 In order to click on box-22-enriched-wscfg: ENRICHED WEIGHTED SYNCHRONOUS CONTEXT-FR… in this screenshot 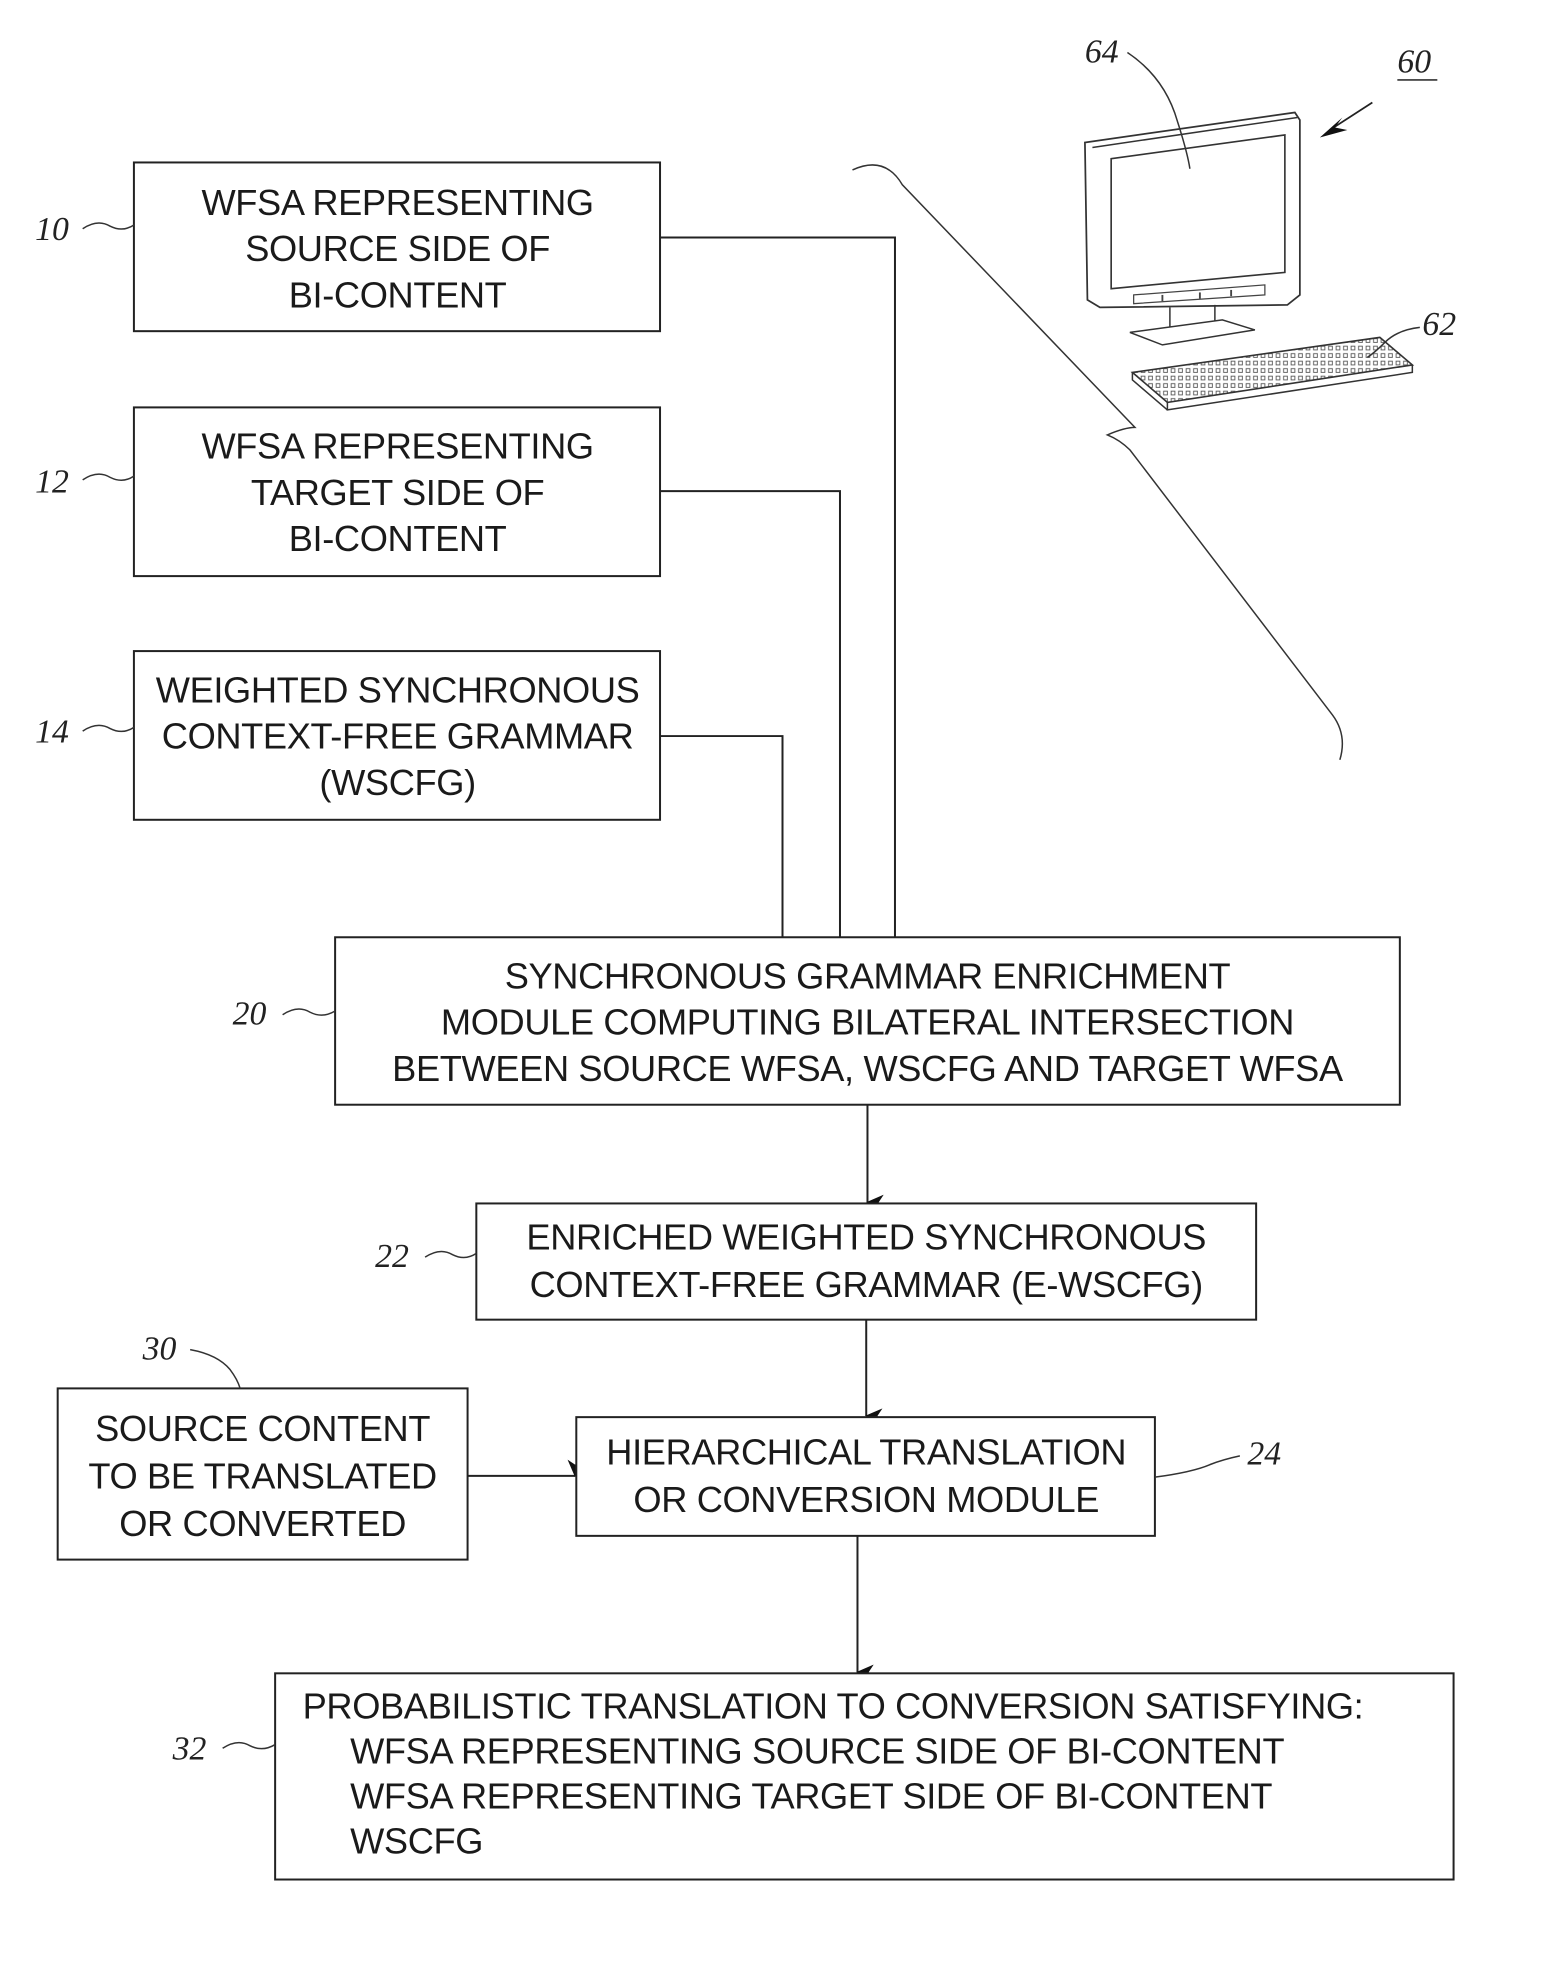, I will do `click(866, 1261)`.